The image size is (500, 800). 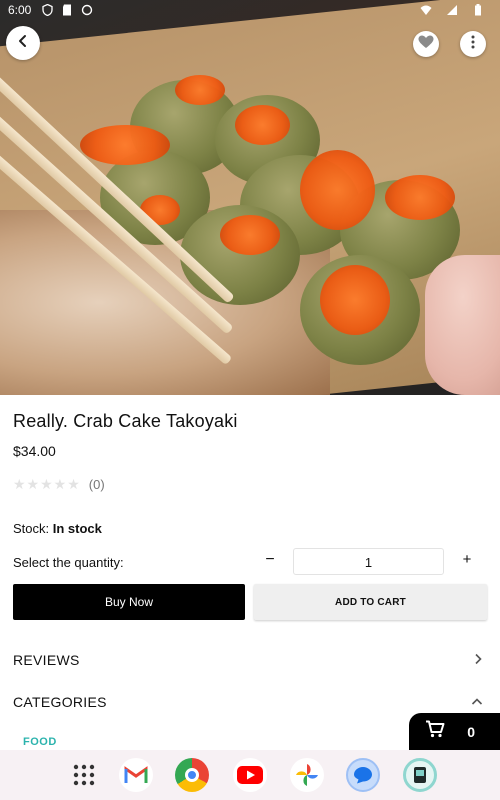 I want to click on chevron-right-icon, so click(x=478, y=660).